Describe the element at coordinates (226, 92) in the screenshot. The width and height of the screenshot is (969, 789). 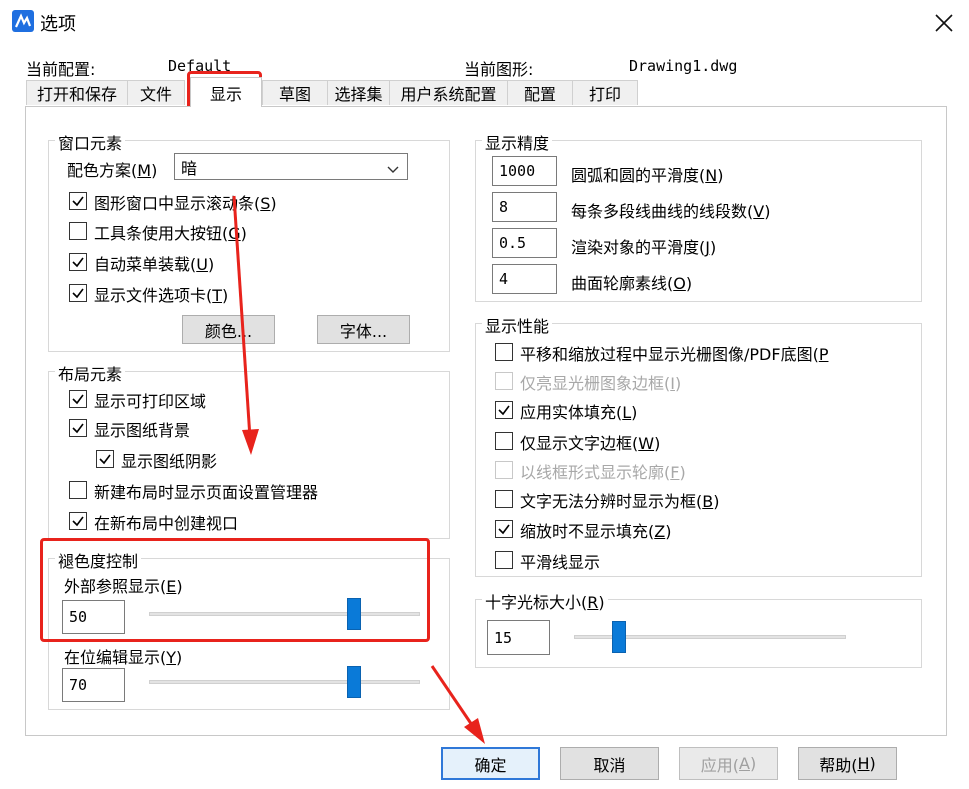
I see `tab-display: 显示` at that location.